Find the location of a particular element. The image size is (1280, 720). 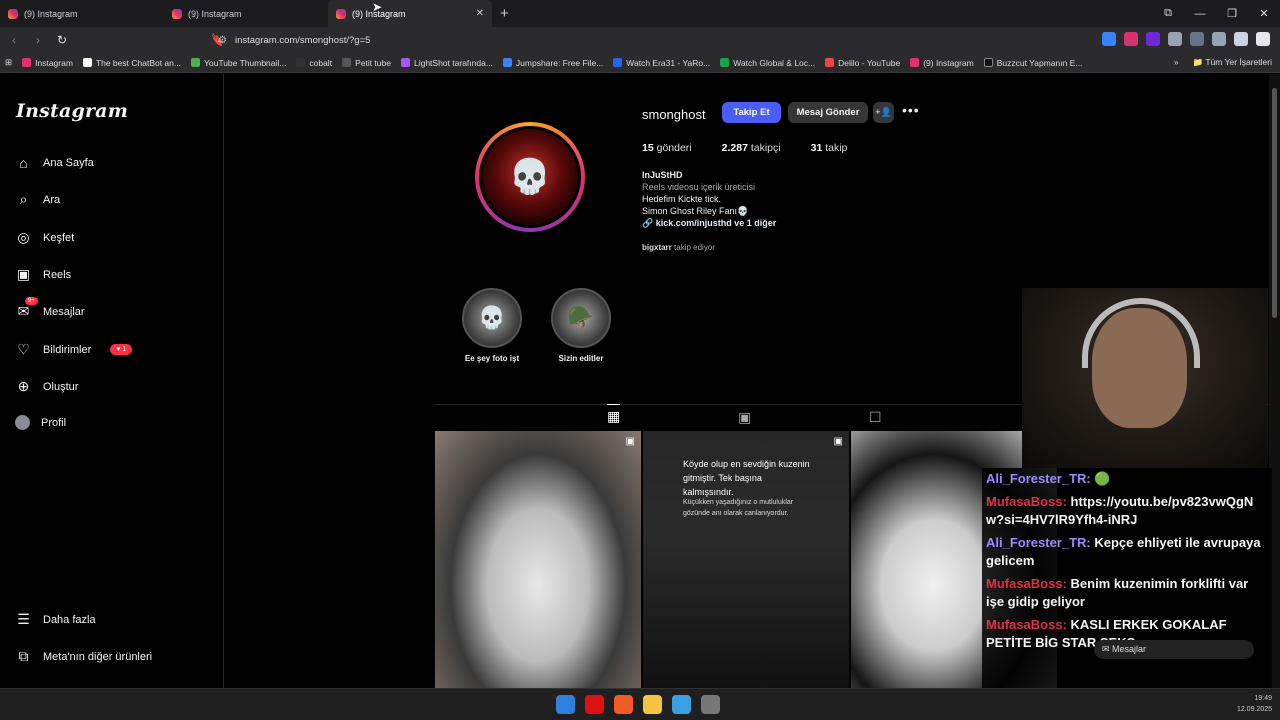

back-icon: ‹ is located at coordinates (14, 40).